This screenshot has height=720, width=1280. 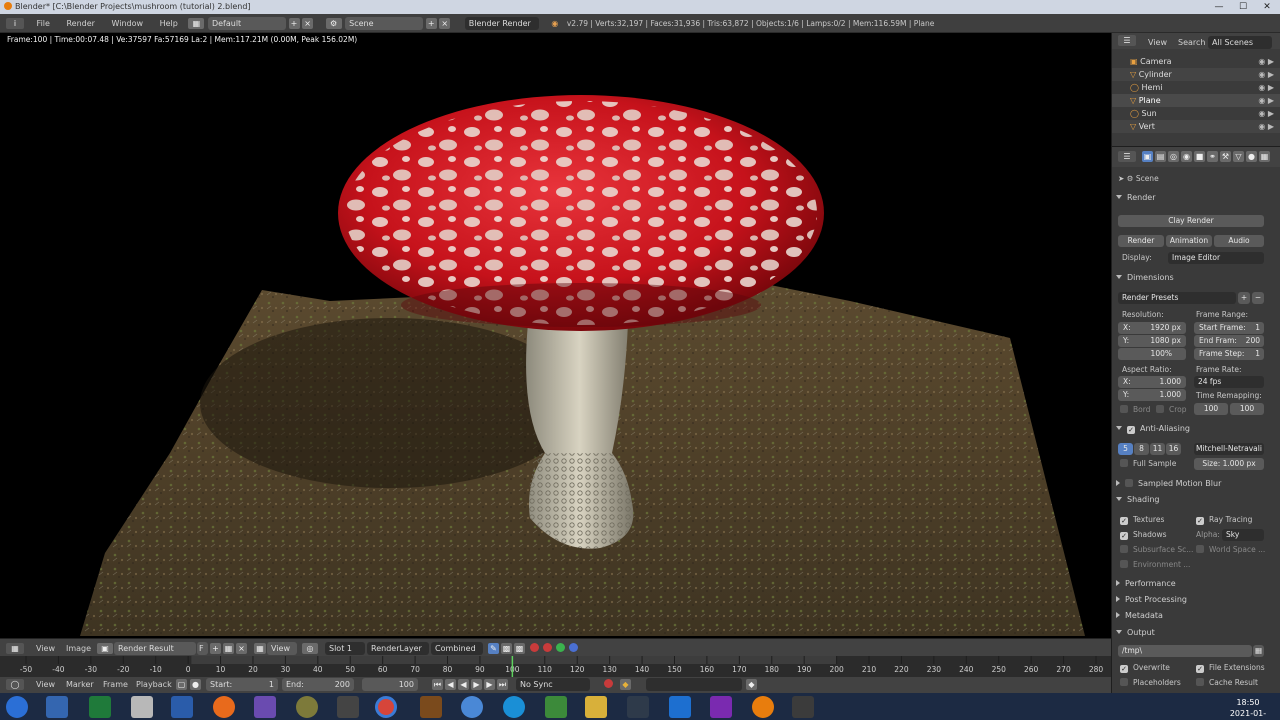 What do you see at coordinates (502, 684) in the screenshot?
I see `jump-end-icon: ⏭` at bounding box center [502, 684].